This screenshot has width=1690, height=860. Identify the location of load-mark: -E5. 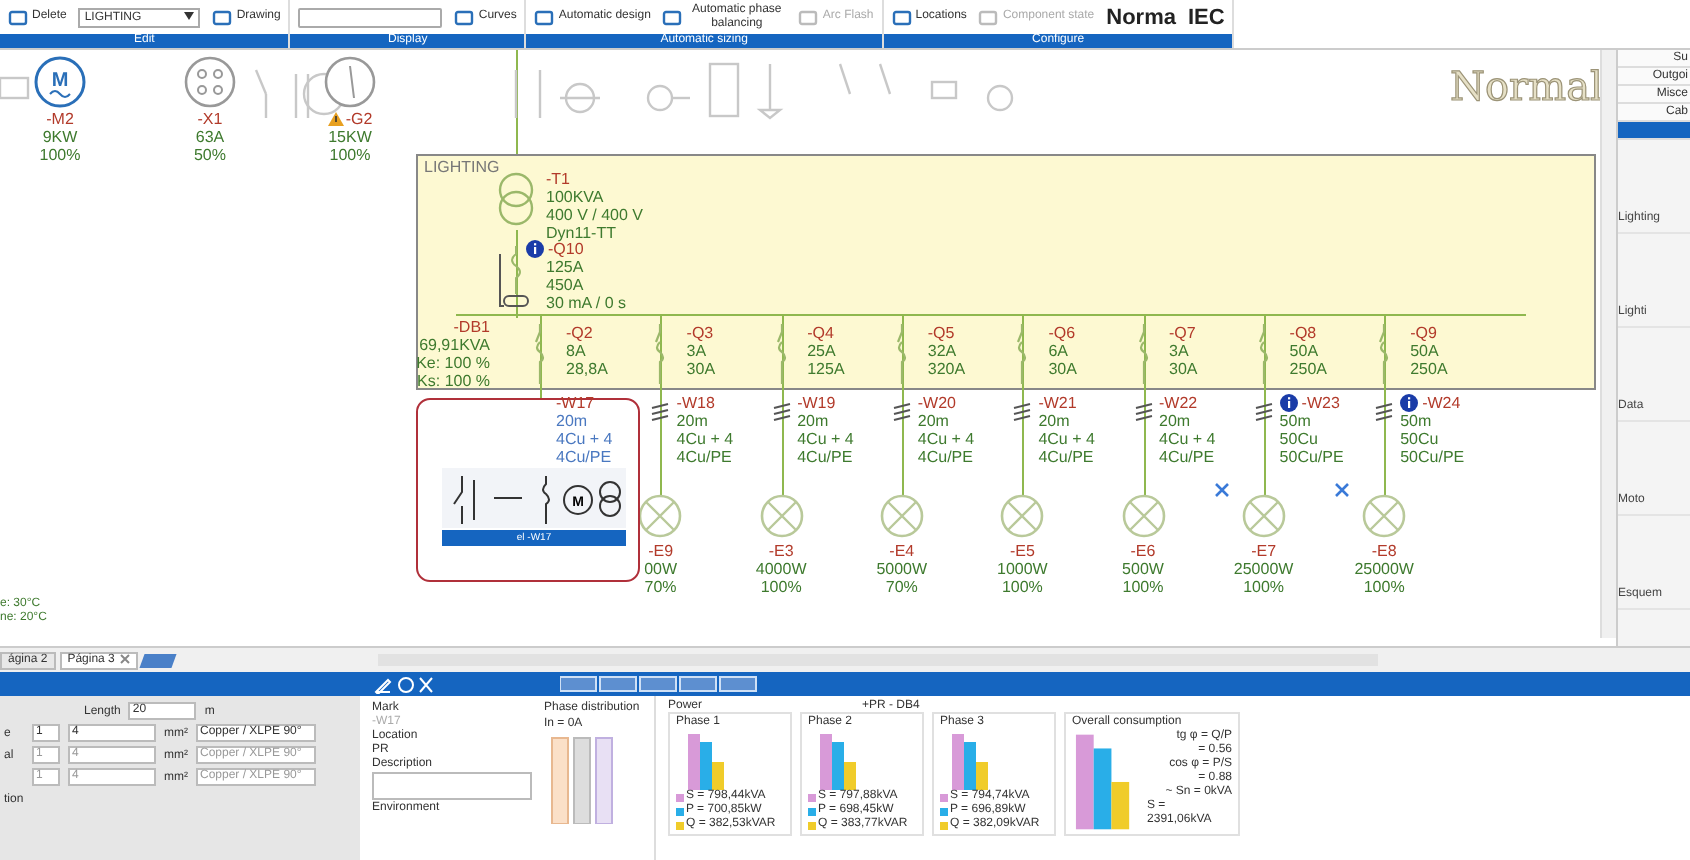
(1022, 551).